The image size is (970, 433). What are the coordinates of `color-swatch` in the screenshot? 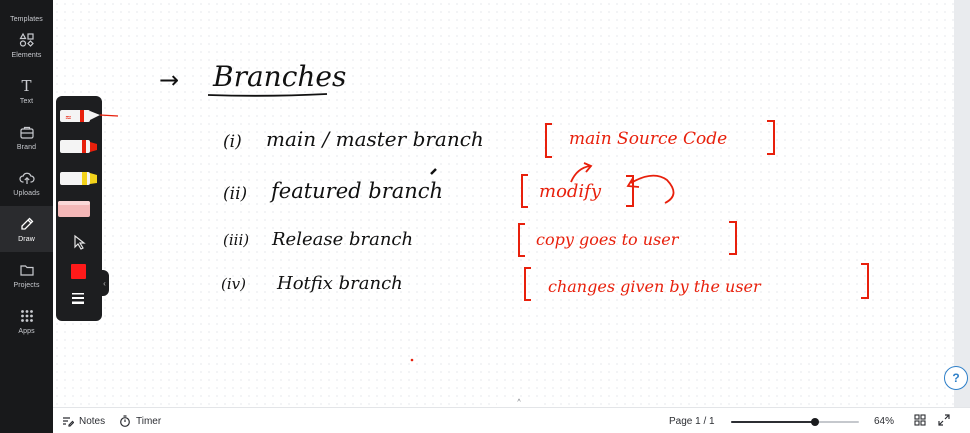 It's located at (78, 271).